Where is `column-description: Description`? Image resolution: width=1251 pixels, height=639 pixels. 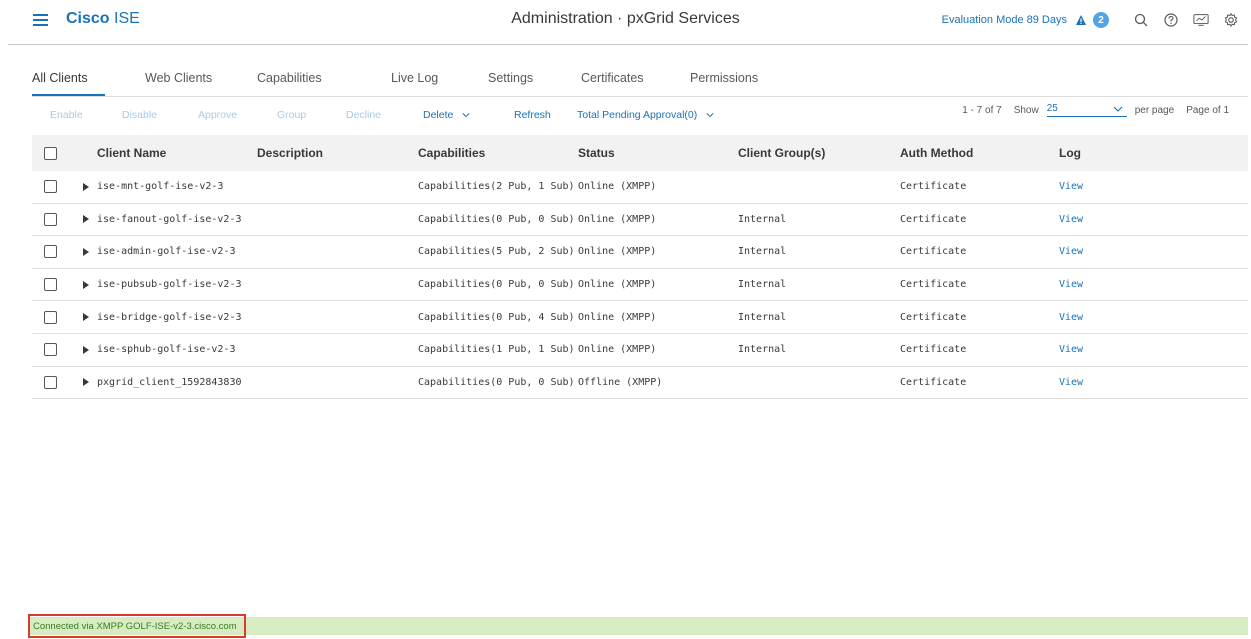
column-description: Description is located at coordinates (290, 153).